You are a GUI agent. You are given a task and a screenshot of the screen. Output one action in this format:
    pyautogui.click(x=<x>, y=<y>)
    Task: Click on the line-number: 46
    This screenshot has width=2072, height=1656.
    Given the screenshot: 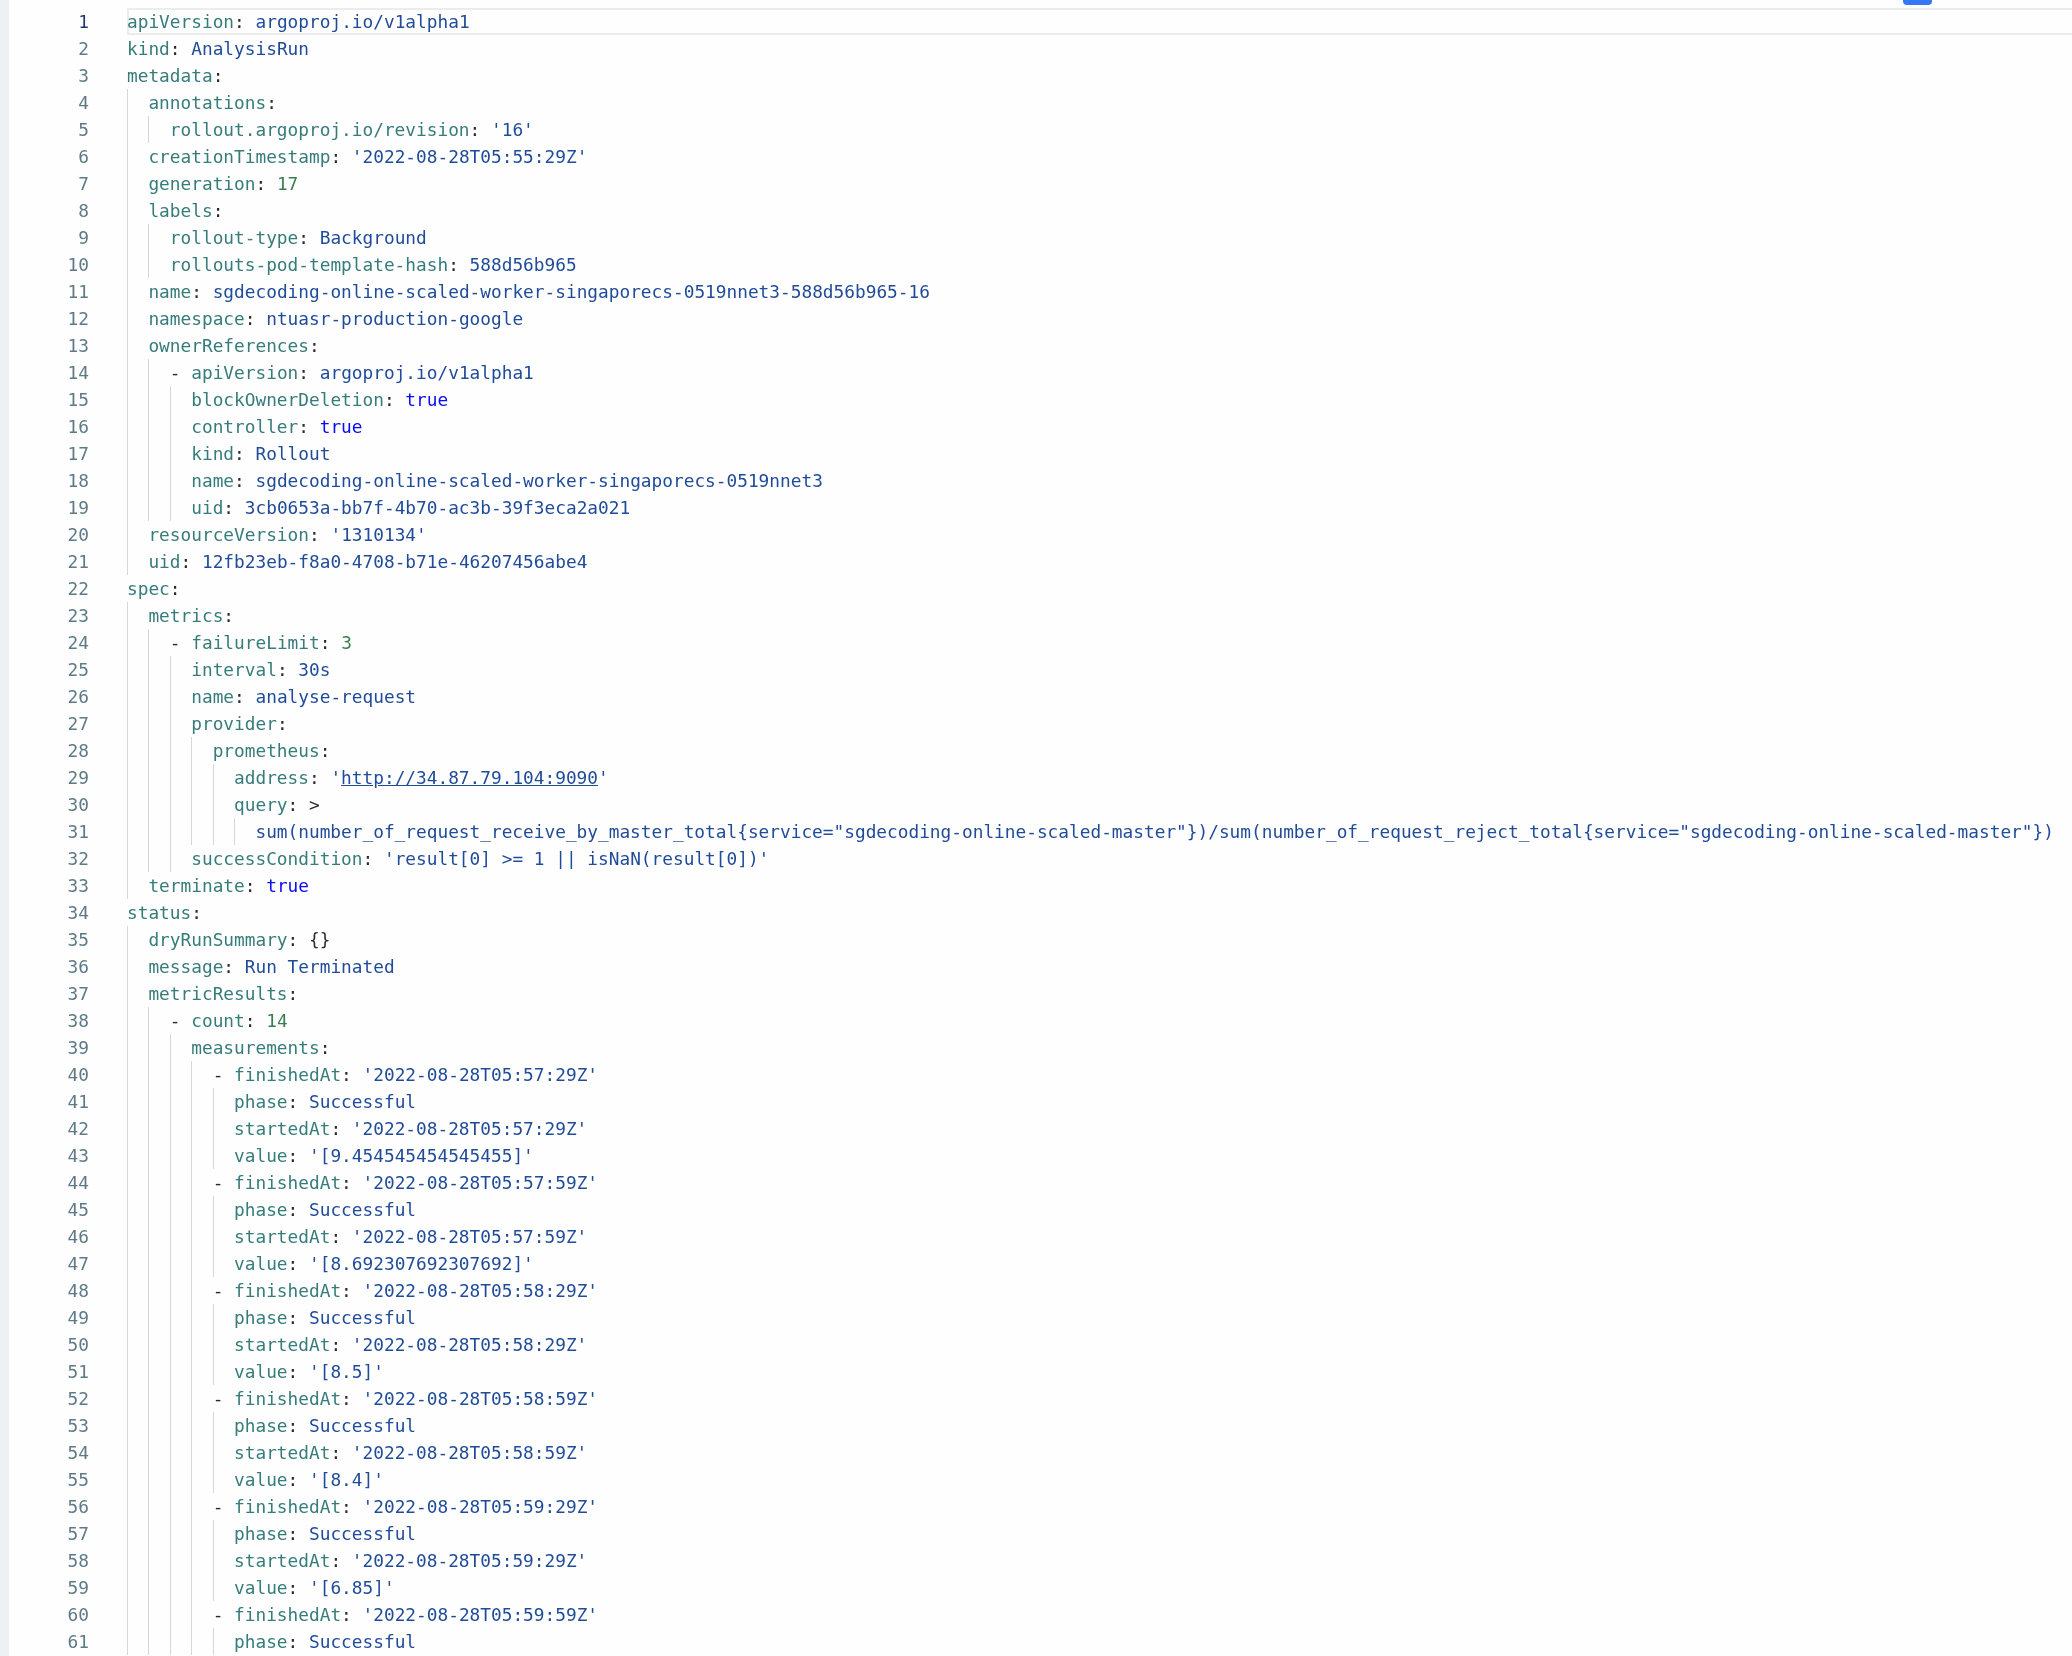 What is the action you would take?
    pyautogui.click(x=77, y=1237)
    